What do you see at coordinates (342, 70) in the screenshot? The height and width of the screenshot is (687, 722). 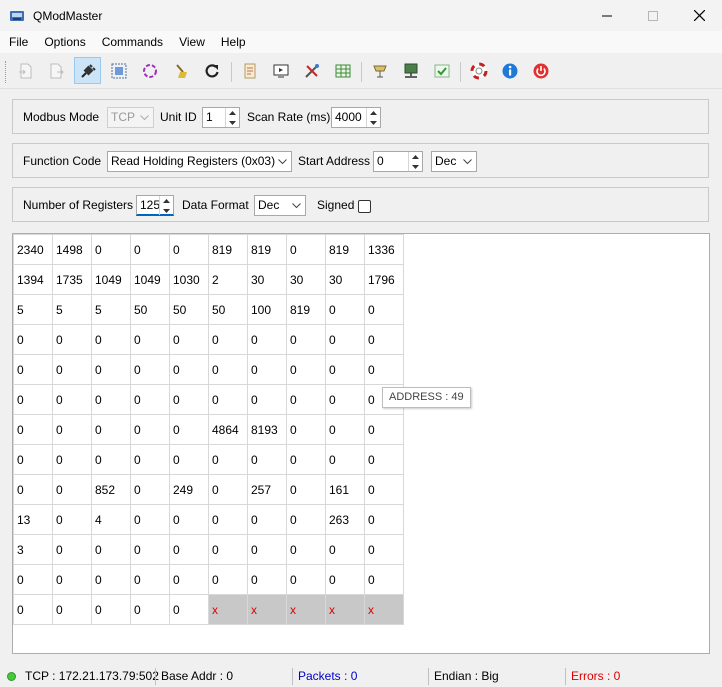 I see `table-button` at bounding box center [342, 70].